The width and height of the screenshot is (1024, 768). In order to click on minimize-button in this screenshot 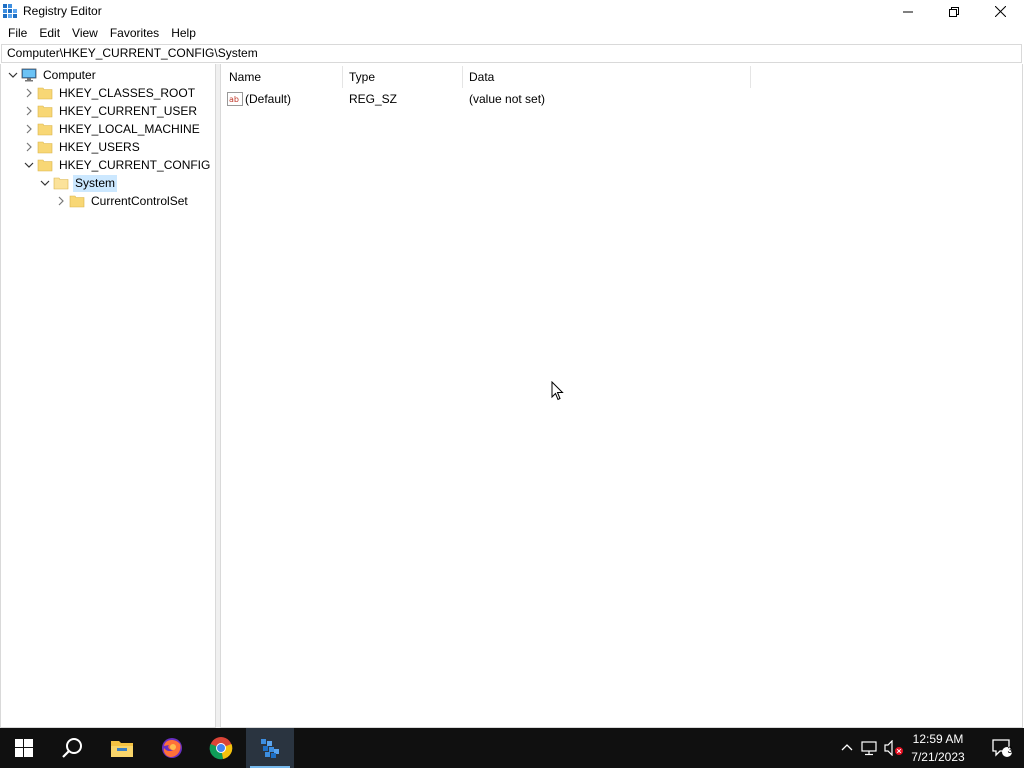, I will do `click(908, 11)`.